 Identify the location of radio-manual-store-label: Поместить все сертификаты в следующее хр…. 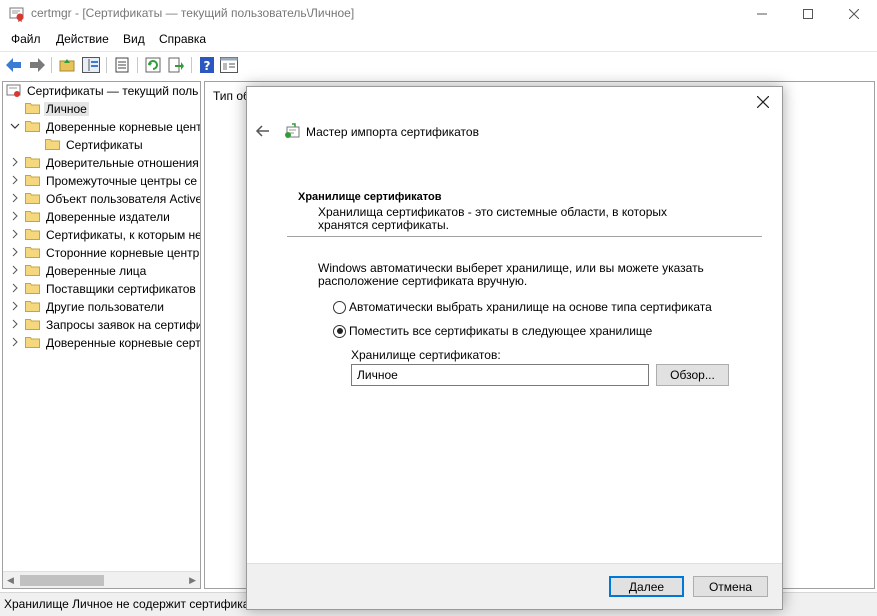
(500, 331).